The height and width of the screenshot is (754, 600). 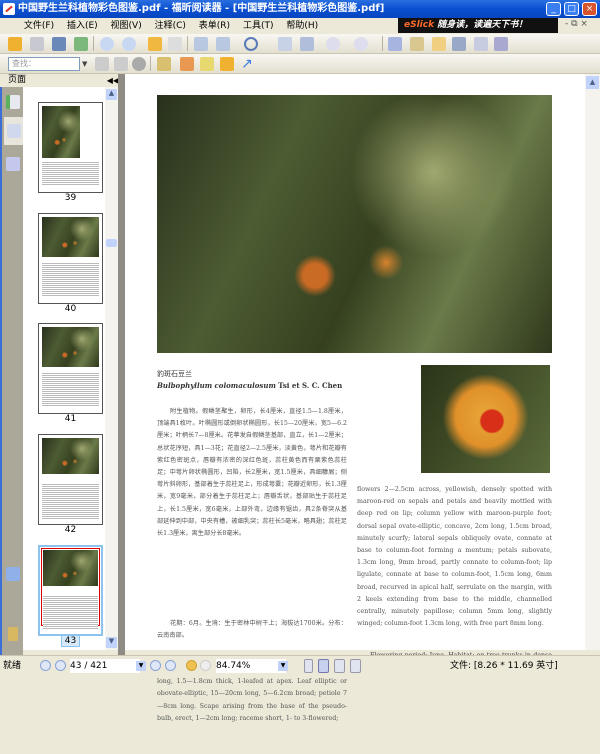 I want to click on binoculars-icon, so click(x=459, y=44).